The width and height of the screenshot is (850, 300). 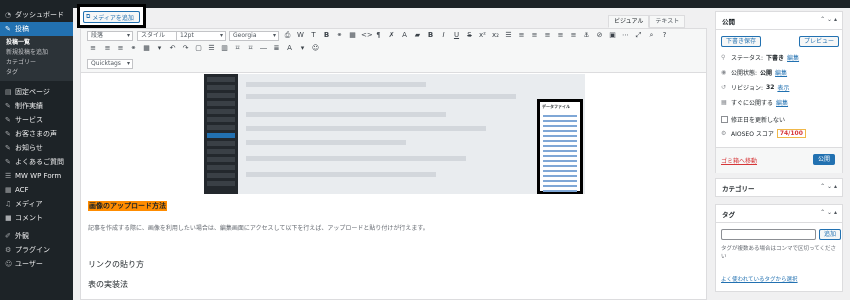 I want to click on fullscreen-icon: ⤢, so click(x=638, y=35).